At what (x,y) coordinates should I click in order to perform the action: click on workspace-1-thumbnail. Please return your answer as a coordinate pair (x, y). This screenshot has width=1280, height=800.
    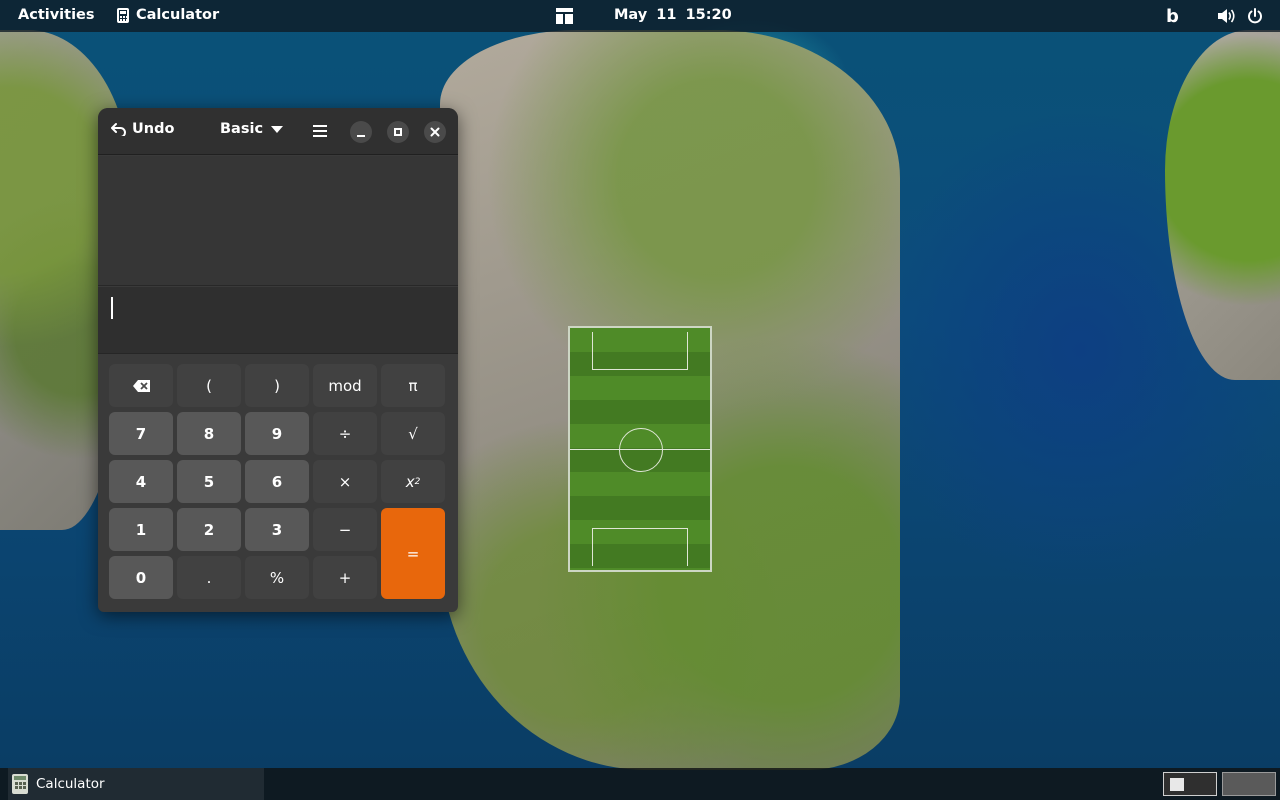
    Looking at the image, I should click on (1190, 784).